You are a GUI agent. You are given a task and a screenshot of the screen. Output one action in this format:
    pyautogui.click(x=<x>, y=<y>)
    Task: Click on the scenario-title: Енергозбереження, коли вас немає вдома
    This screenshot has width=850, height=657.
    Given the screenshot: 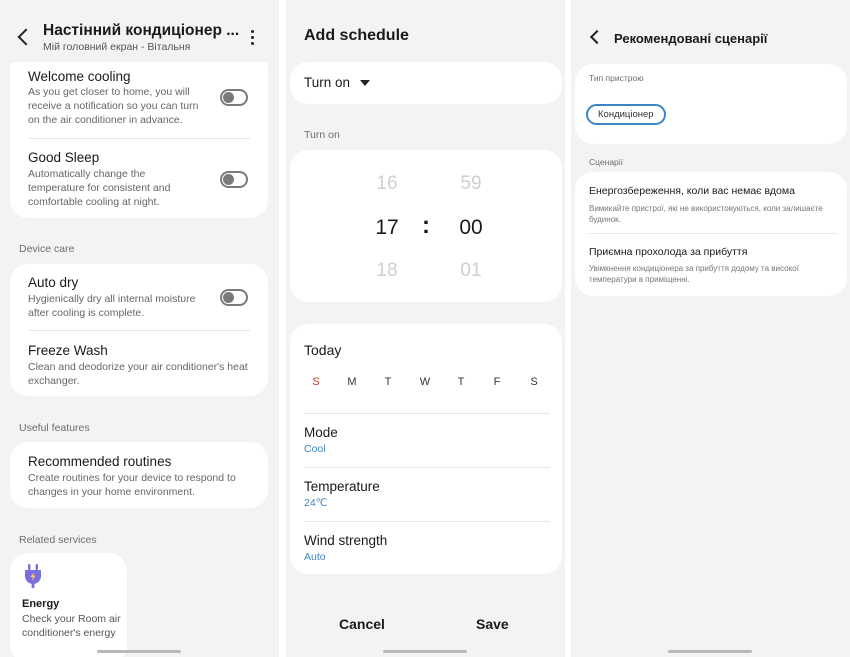 What is the action you would take?
    pyautogui.click(x=692, y=191)
    